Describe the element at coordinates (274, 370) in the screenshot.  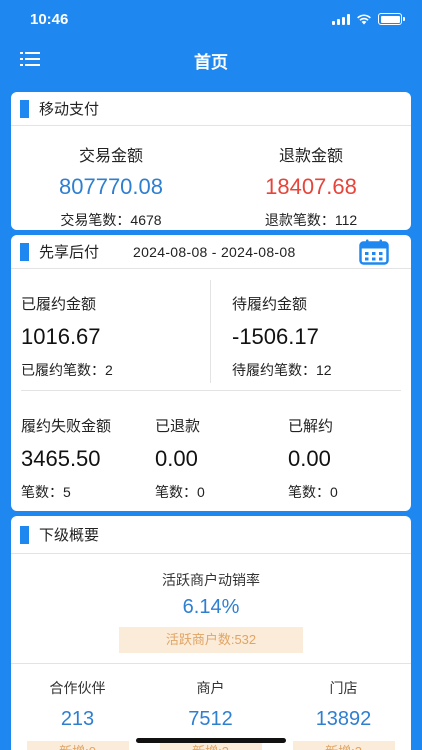
I see `pending-count-label: 待履约笔数：` at that location.